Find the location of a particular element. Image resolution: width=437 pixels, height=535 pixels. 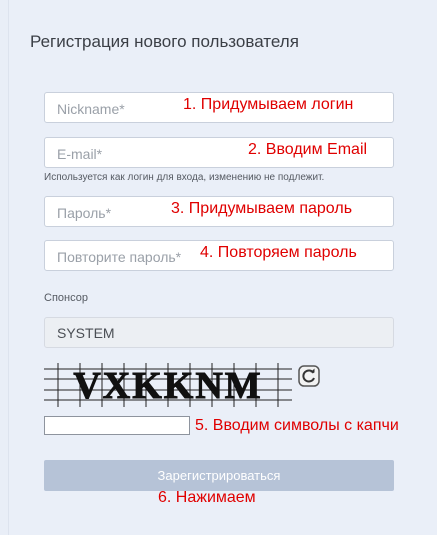

annotation-step-1: 1. Придумываем логин is located at coordinates (268, 104).